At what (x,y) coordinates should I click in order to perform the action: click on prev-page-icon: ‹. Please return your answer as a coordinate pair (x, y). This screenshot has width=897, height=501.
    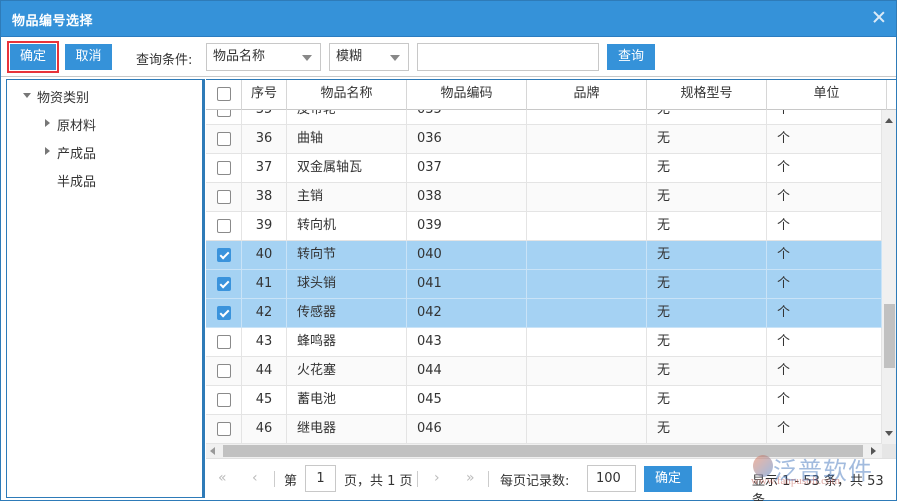
    Looking at the image, I should click on (255, 478).